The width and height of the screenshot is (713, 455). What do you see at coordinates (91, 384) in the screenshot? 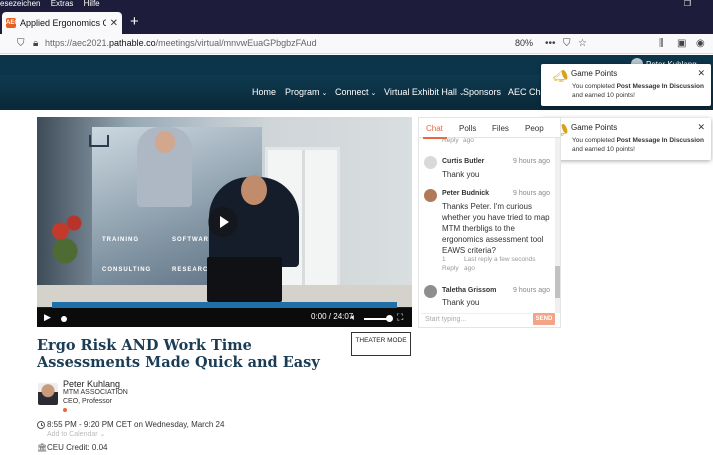
I see `speaker-name: Peter Kuhlang` at bounding box center [91, 384].